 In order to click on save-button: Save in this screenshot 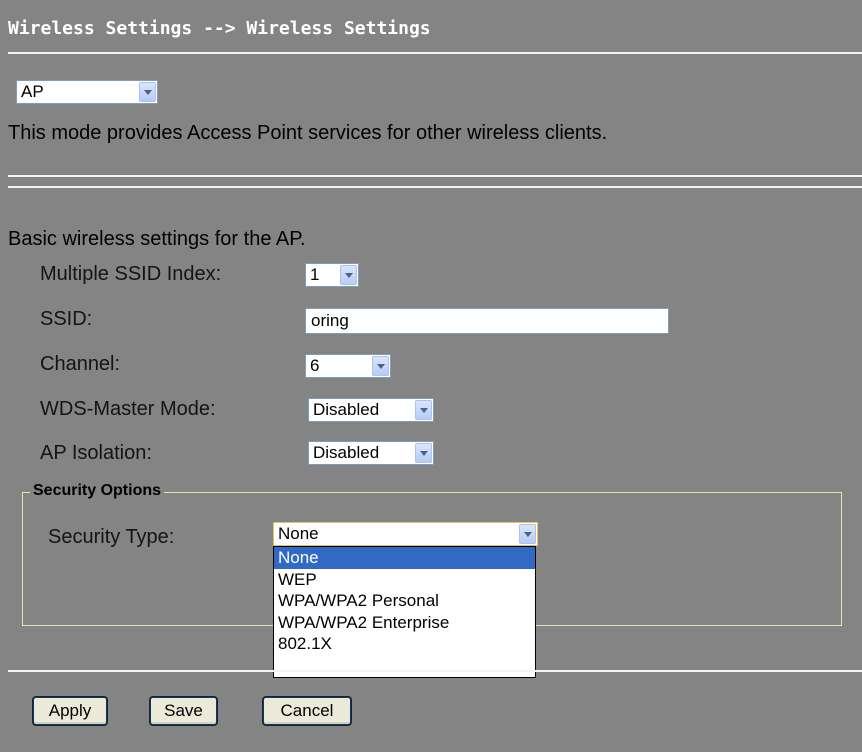, I will do `click(183, 711)`.